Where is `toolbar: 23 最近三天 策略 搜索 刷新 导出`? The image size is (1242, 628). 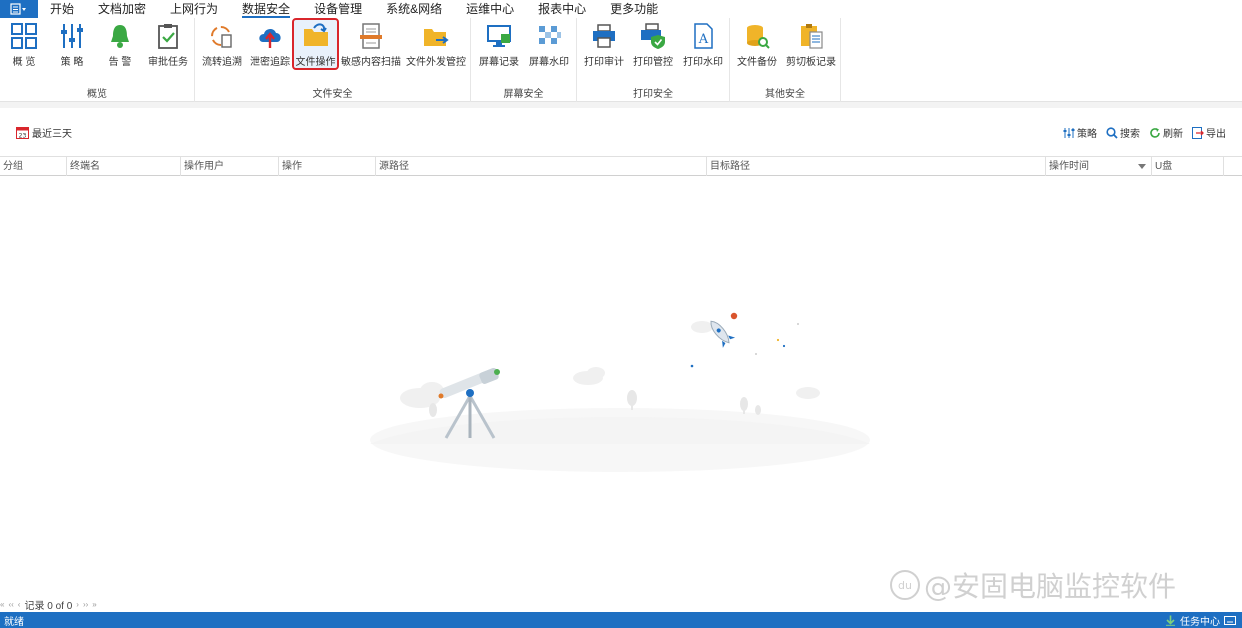
toolbar: 23 最近三天 策略 搜索 刷新 导出 is located at coordinates (621, 132).